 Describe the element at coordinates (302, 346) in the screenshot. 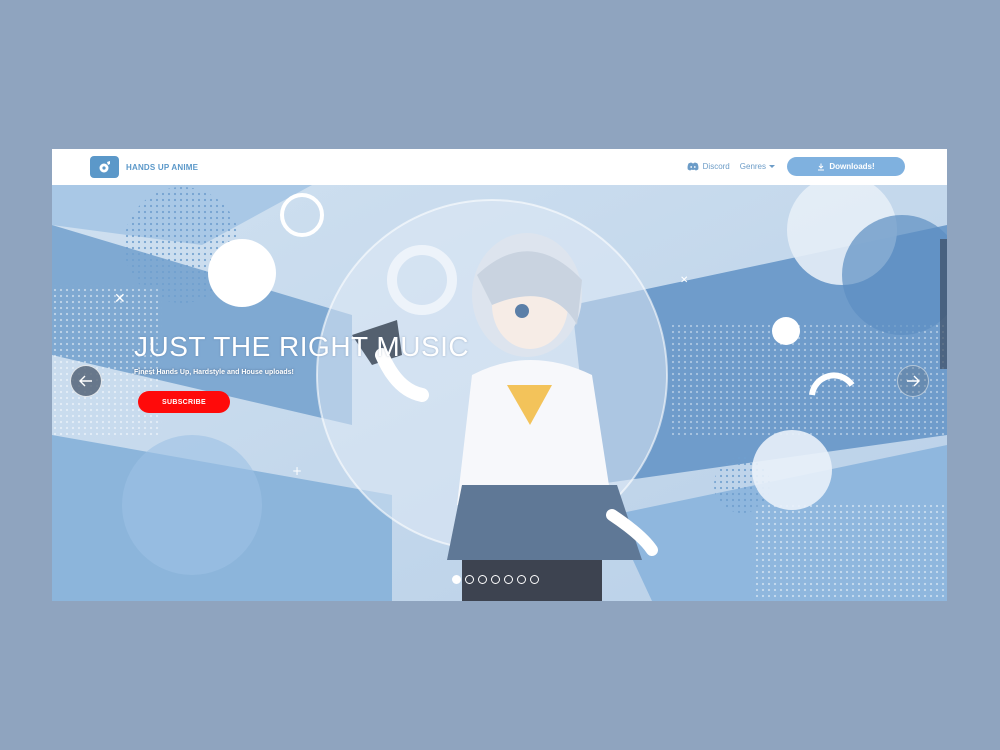

I see `hero-title: JUST THE RIGHT MUSIC` at that location.